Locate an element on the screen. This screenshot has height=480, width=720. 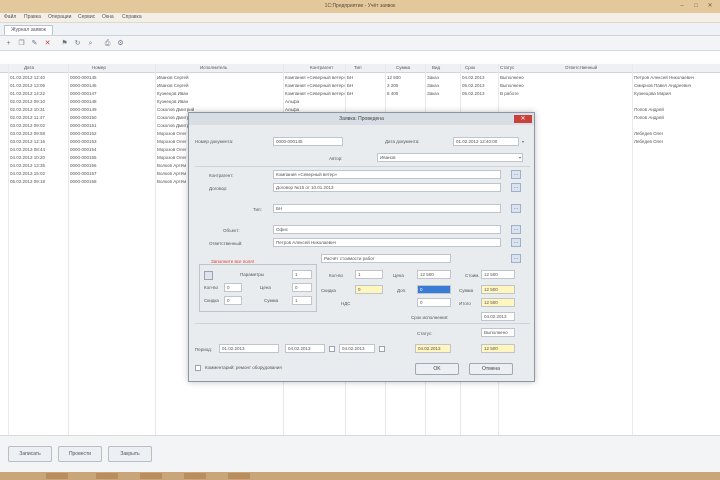
col-status: Статус is located at coordinates (507, 67).